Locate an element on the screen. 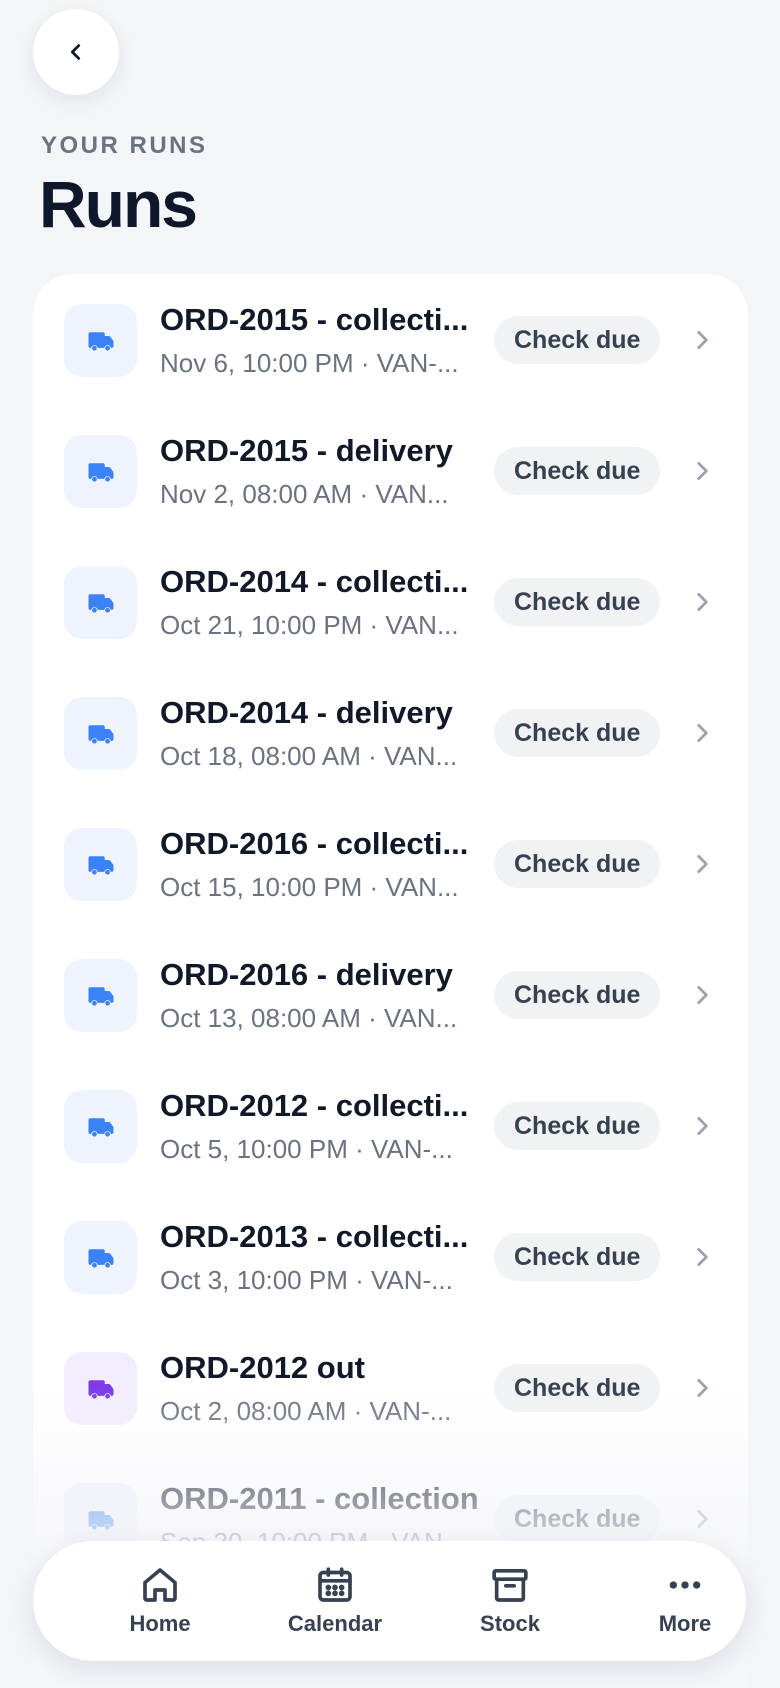 The width and height of the screenshot is (780, 1688). run-title: ORD-2012 out is located at coordinates (262, 1367).